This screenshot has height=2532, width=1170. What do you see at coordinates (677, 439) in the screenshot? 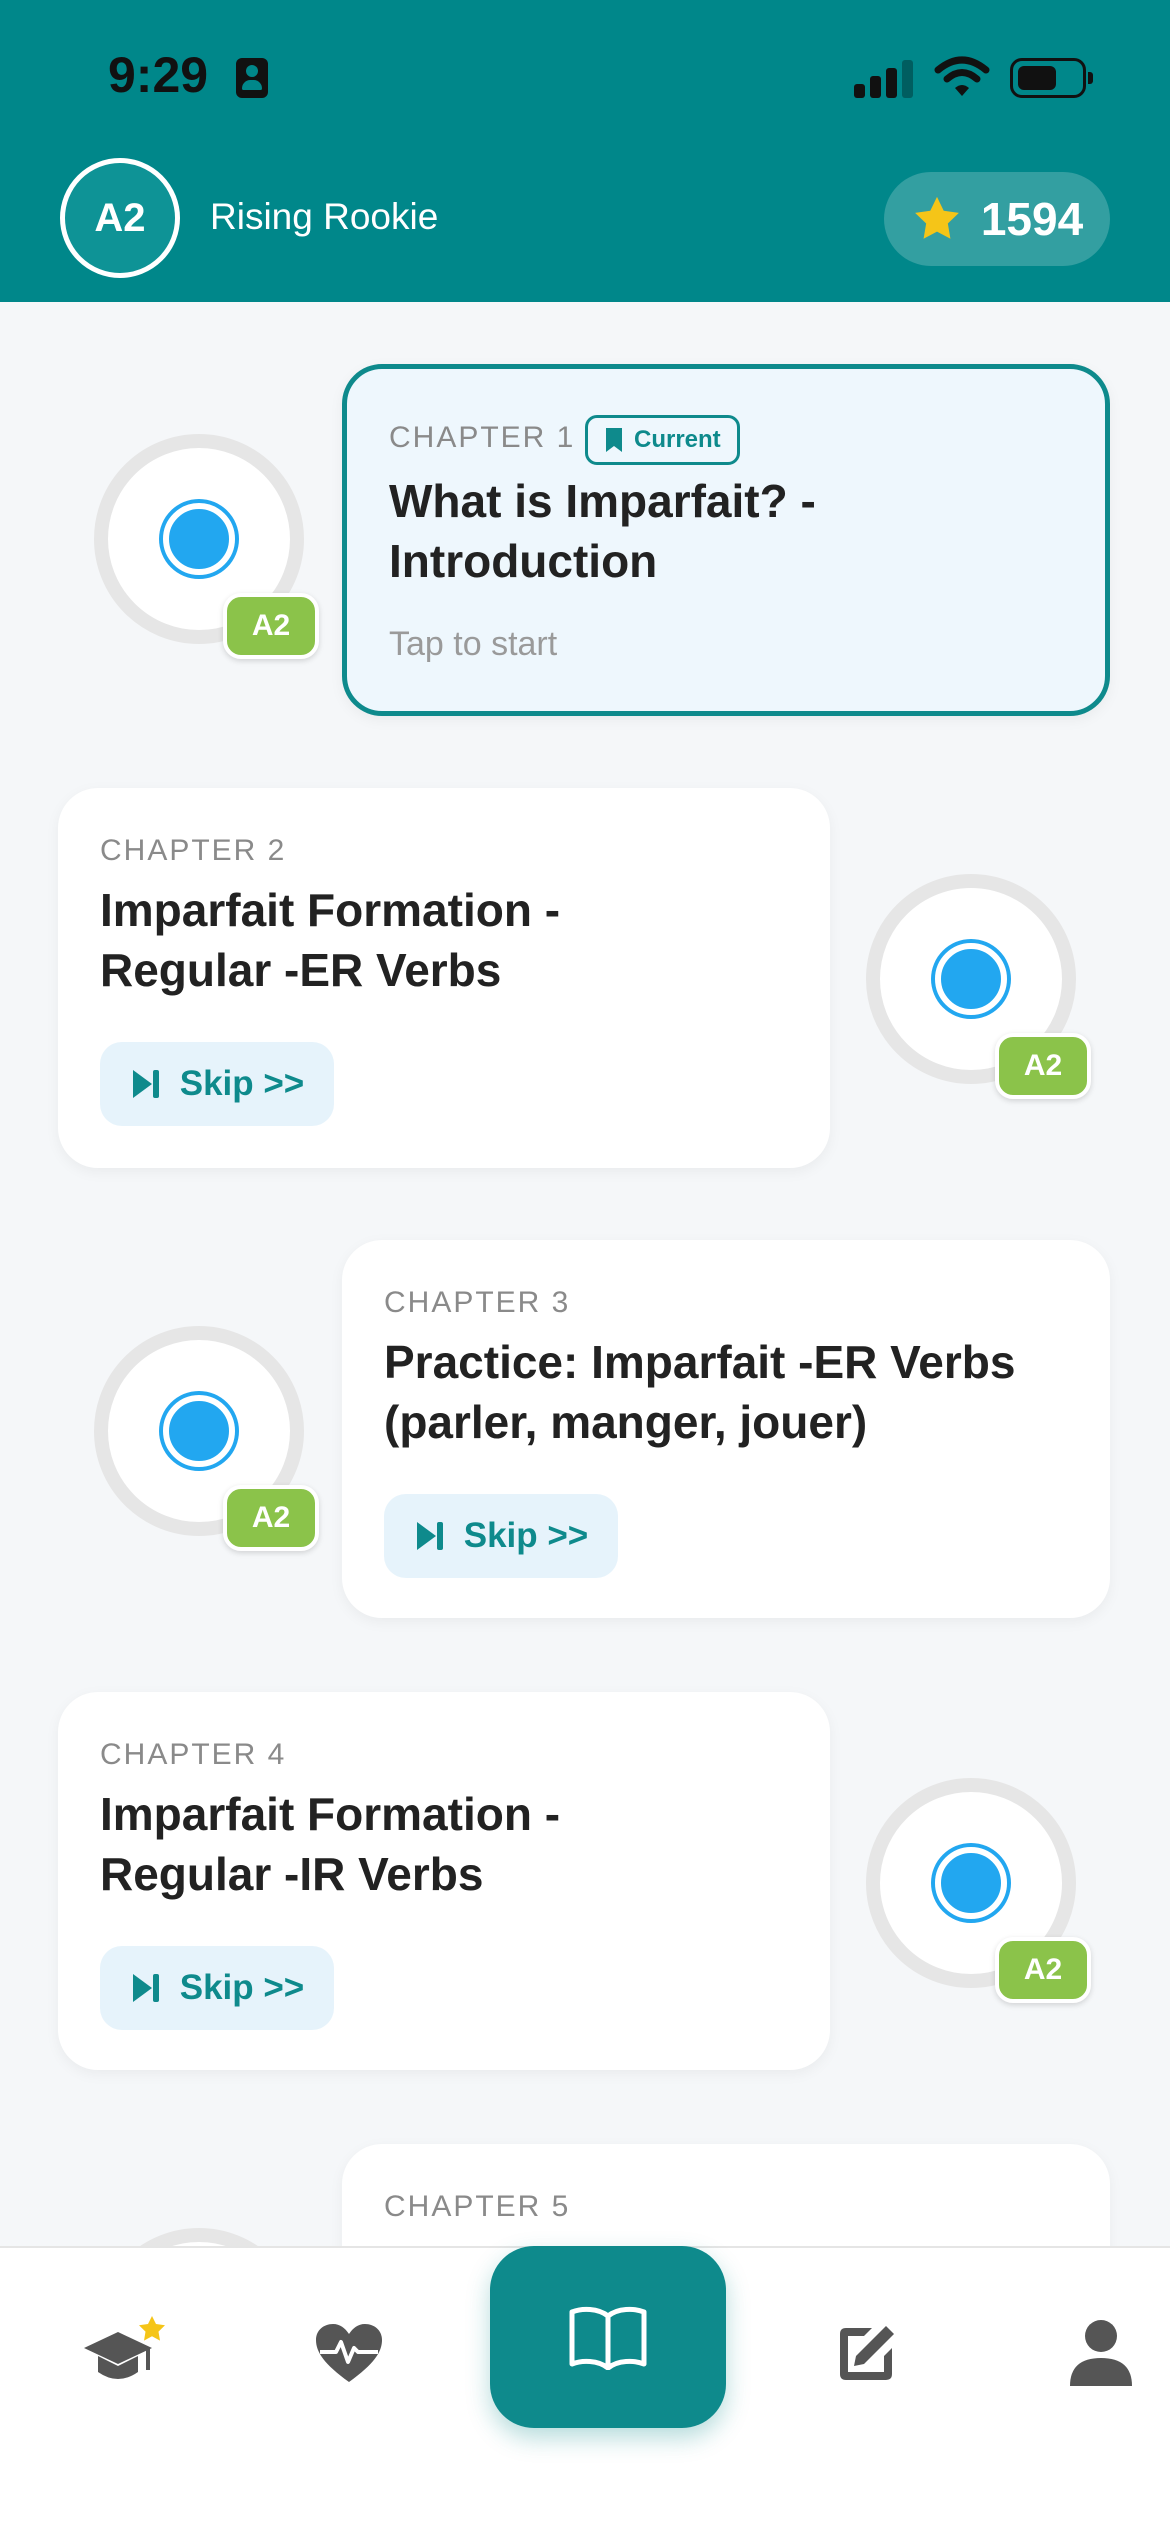
I see `current-badge-label: Current` at bounding box center [677, 439].